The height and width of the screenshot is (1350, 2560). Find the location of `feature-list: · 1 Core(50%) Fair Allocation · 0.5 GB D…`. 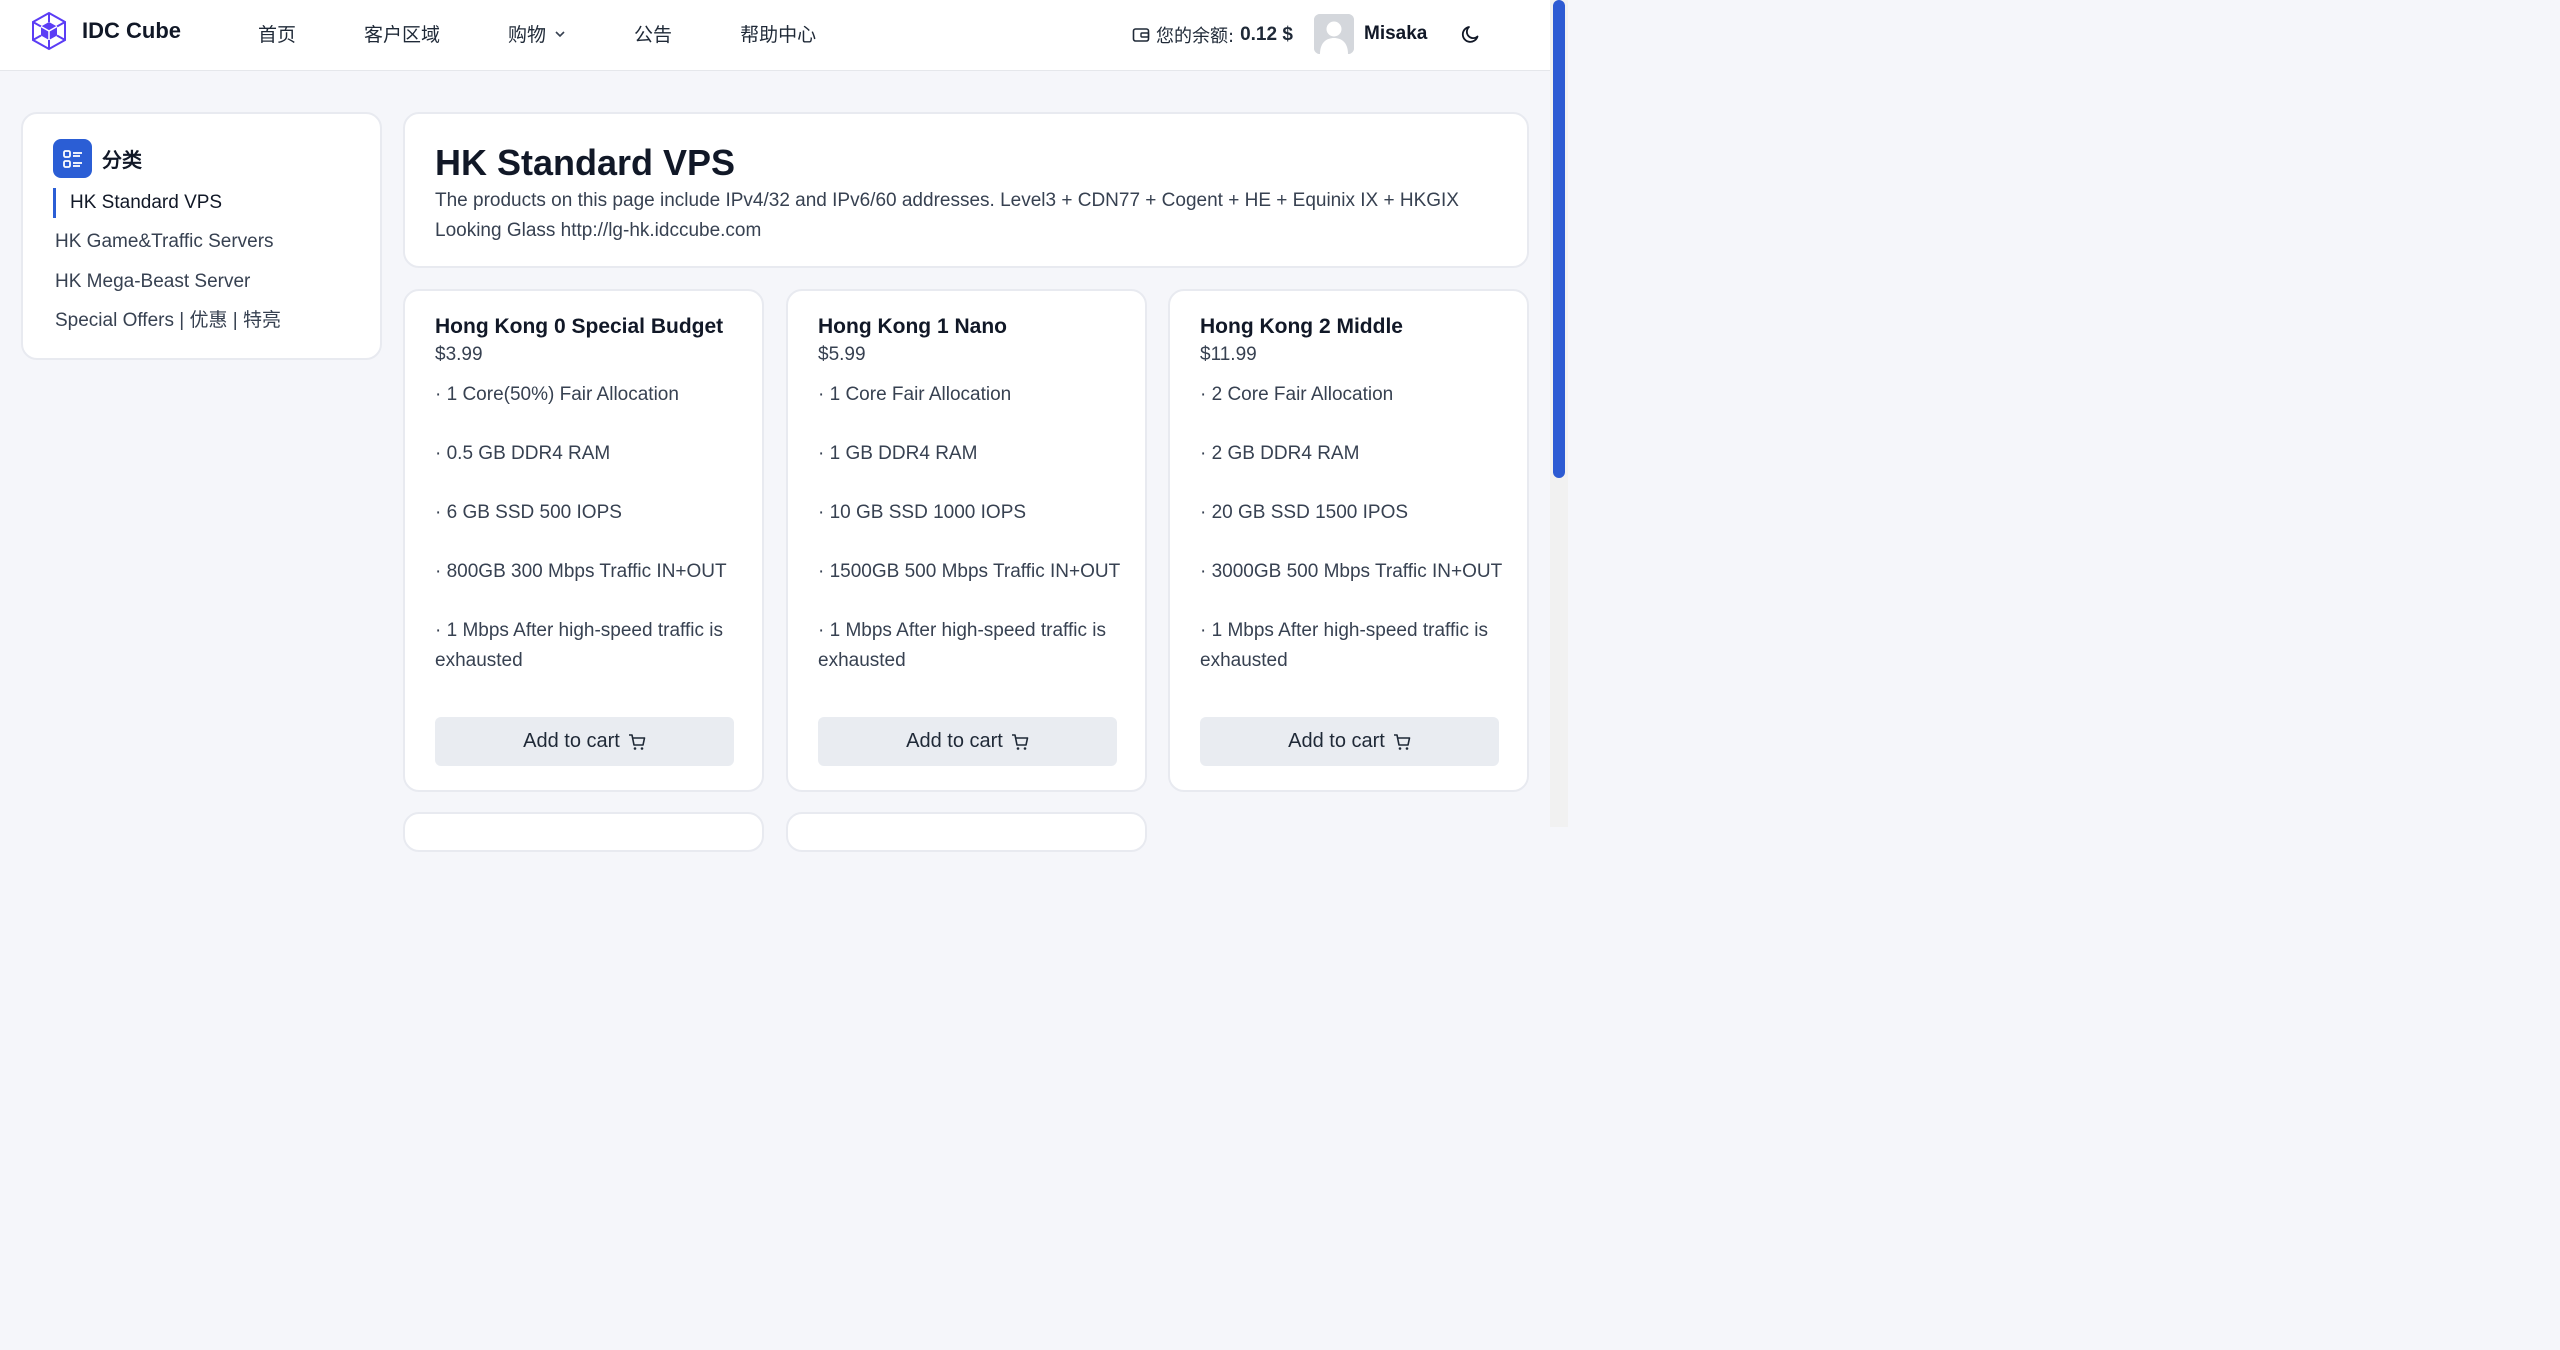

feature-list: · 1 Core(50%) Fair Allocation · 0.5 GB D… is located at coordinates (587, 542).